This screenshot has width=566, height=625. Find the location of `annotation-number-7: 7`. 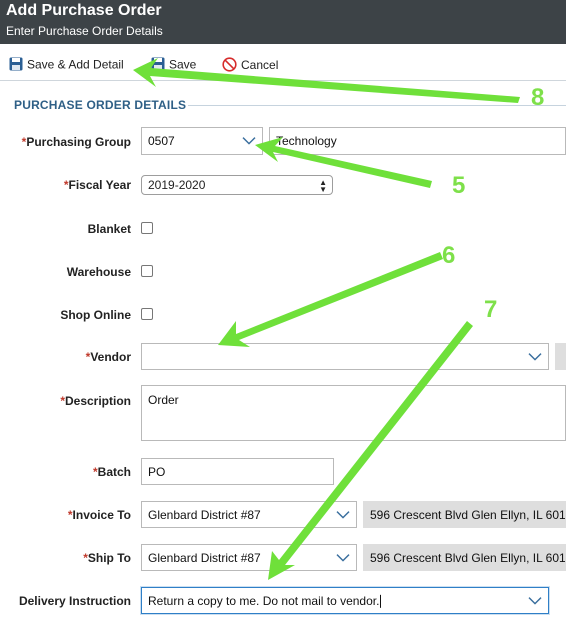

annotation-number-7: 7 is located at coordinates (491, 309).